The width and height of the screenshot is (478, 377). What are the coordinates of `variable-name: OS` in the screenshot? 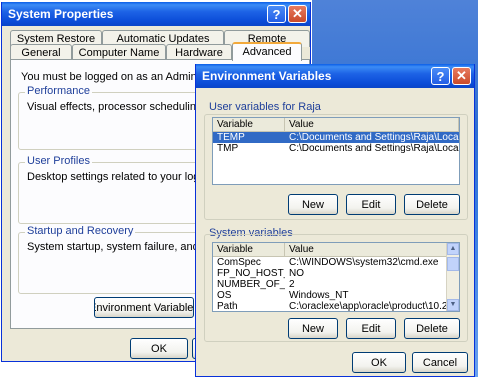 It's located at (224, 295).